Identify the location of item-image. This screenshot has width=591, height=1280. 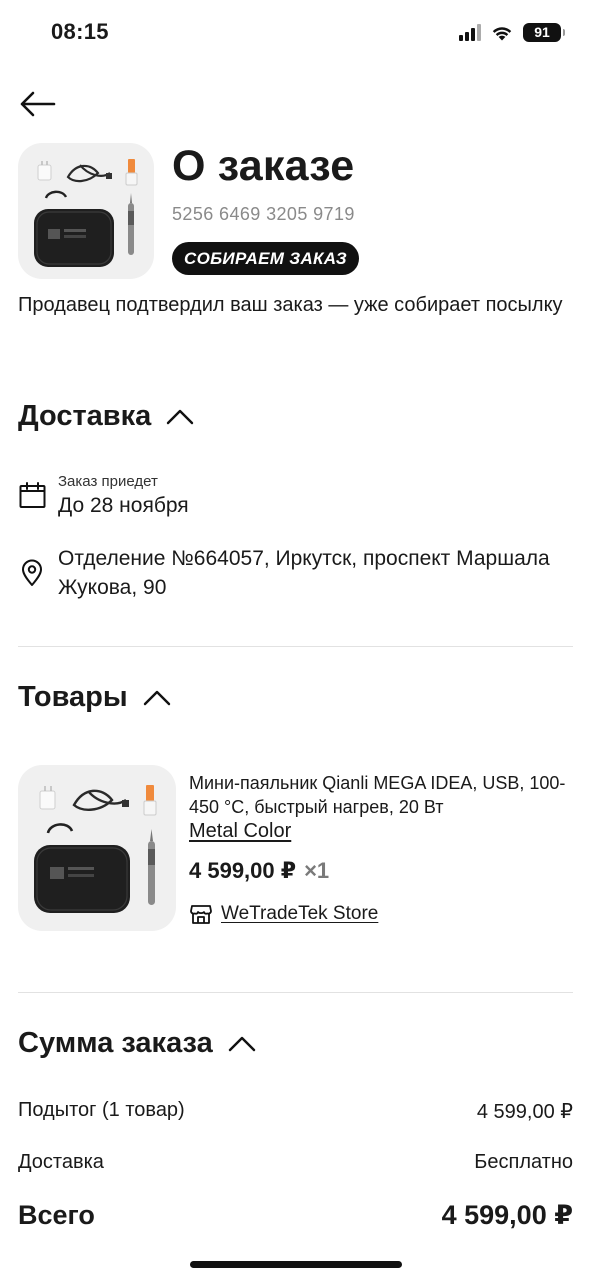
(97, 848).